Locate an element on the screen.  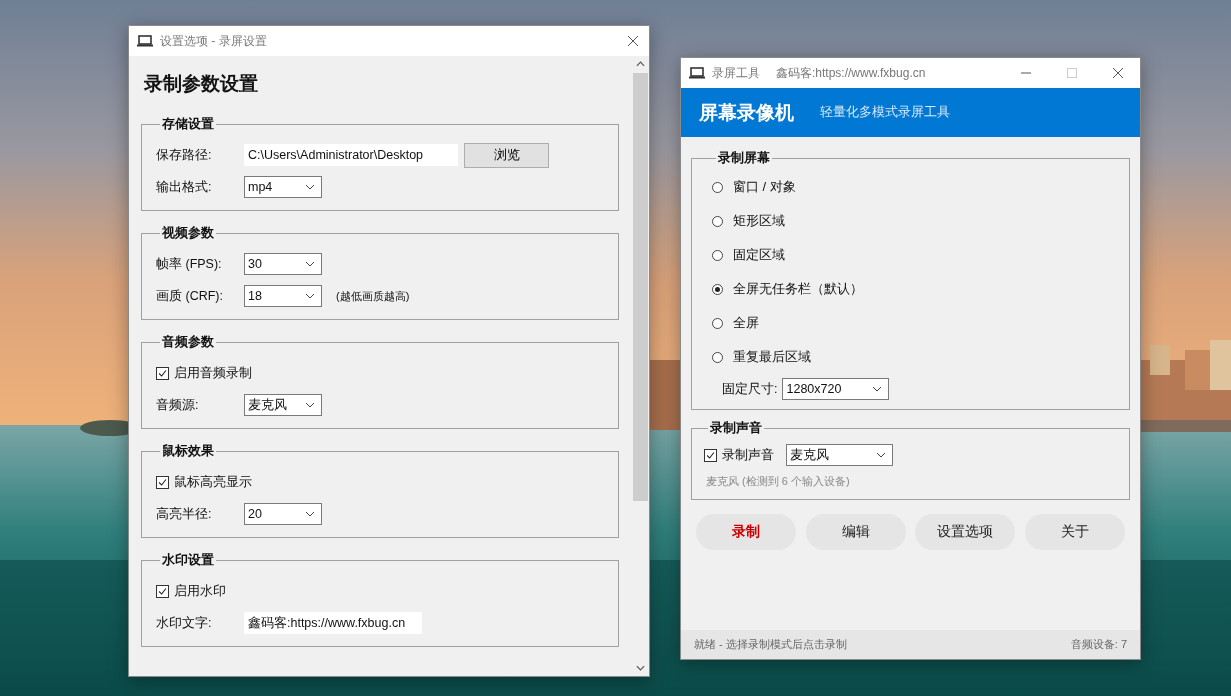
field-label: 固定尺寸: is located at coordinates (750, 389).